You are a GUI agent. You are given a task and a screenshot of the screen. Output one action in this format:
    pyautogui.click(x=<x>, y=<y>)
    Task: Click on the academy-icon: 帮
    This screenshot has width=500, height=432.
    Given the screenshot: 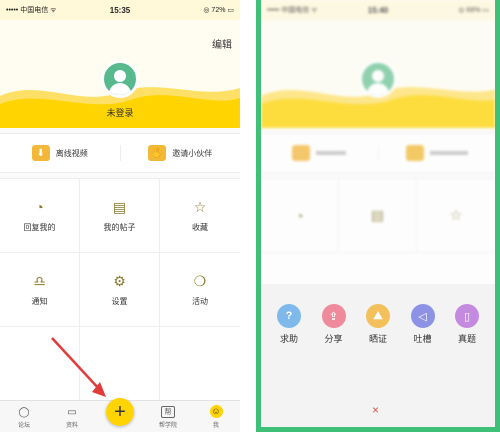 What is the action you would take?
    pyautogui.click(x=168, y=412)
    